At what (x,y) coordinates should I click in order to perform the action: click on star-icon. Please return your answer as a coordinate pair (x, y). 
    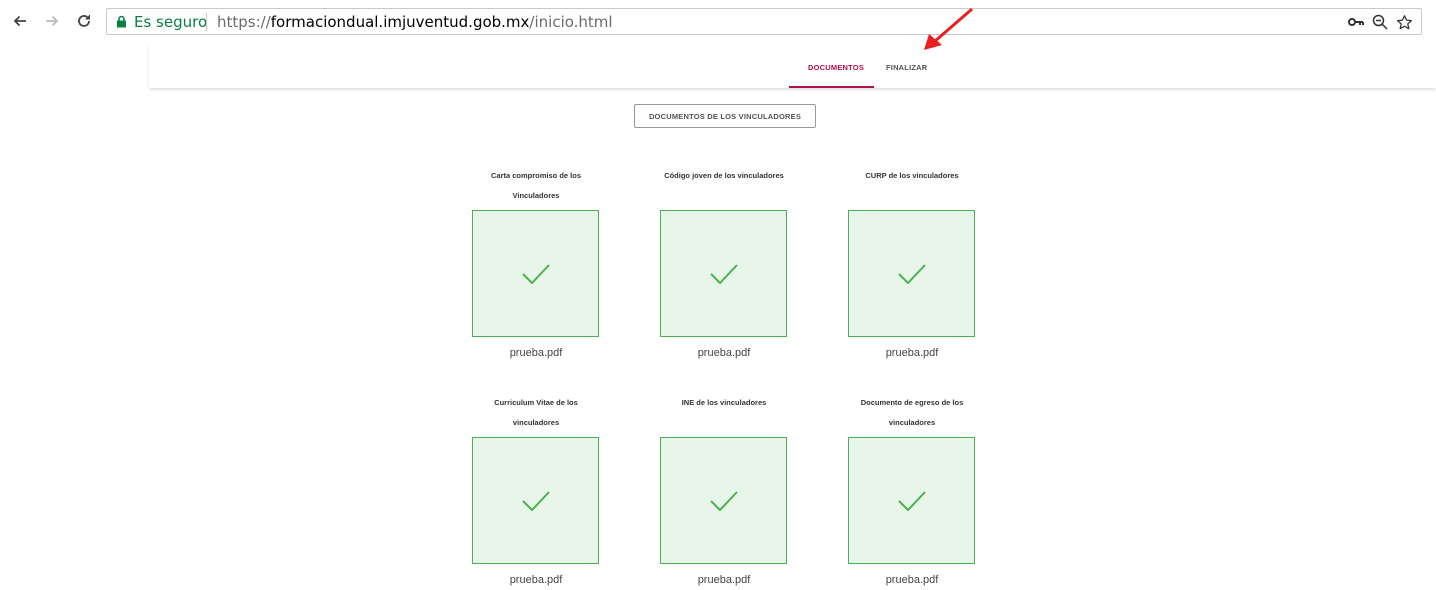
    Looking at the image, I should click on (1404, 22).